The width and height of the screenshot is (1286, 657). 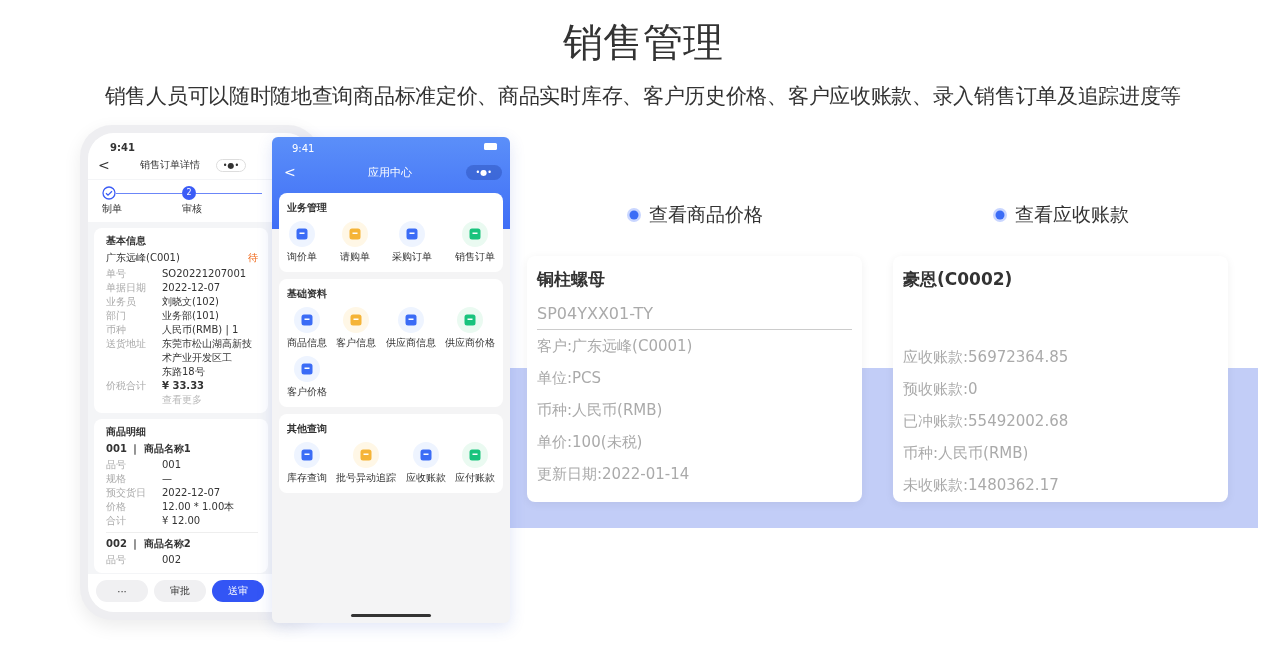 I want to click on app-shortcut: 客户信息, so click(x=356, y=328).